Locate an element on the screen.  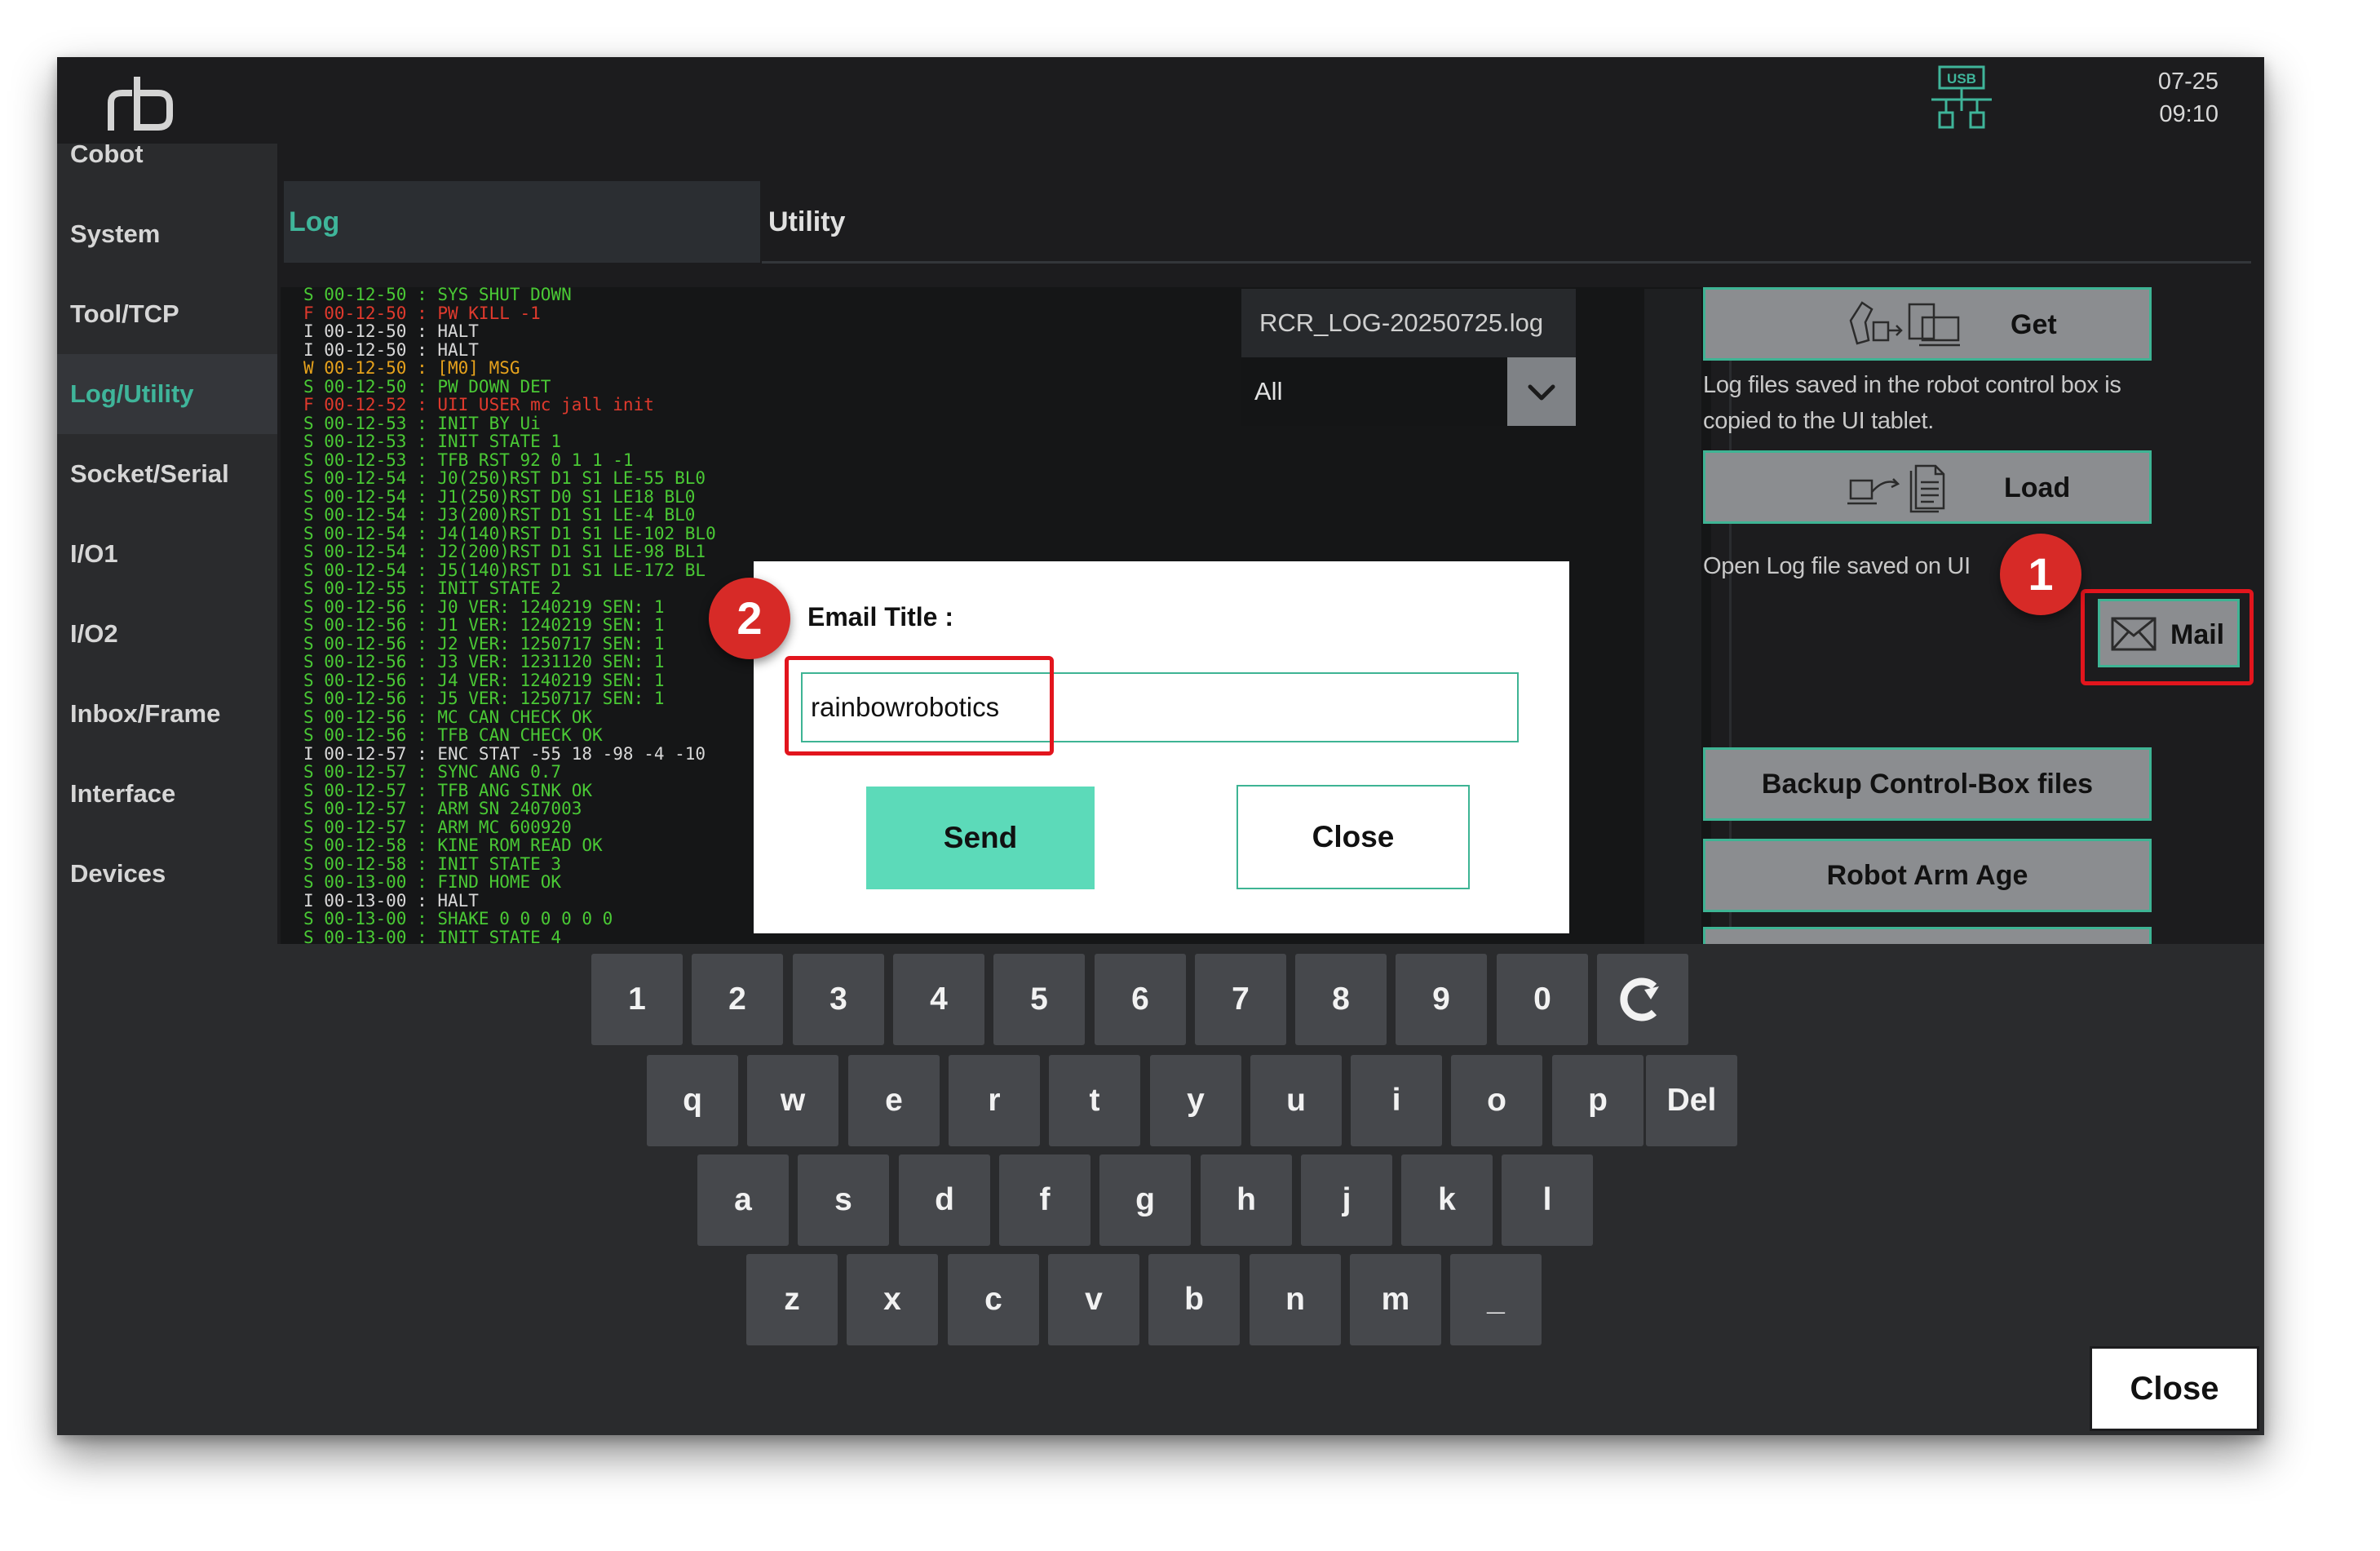
log-line: S 00-12-50 : SYS SHUT DOWN is located at coordinates (438, 295).